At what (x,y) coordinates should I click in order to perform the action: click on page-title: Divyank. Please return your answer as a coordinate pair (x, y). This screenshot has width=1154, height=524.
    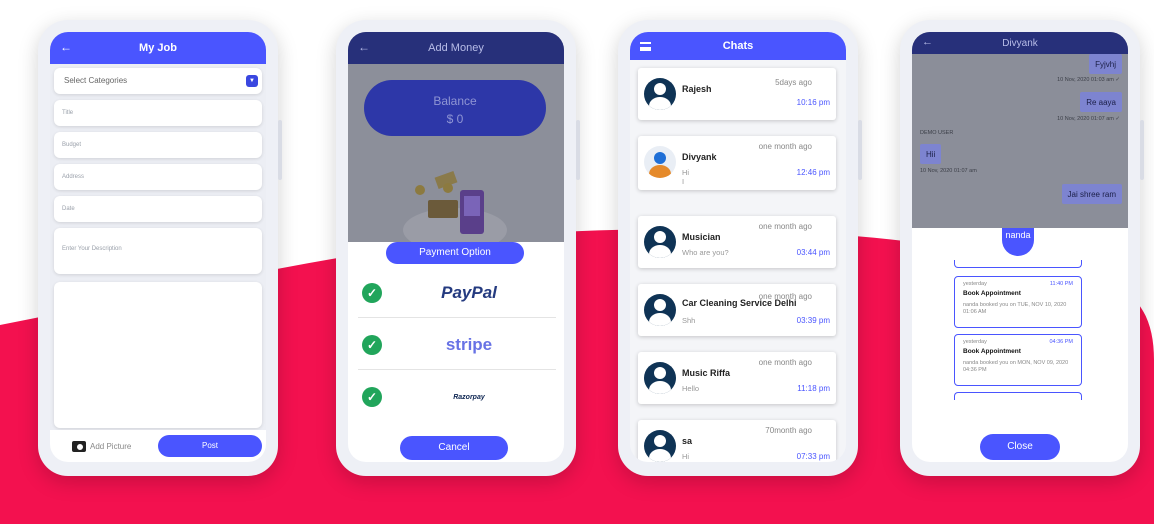
    Looking at the image, I should click on (1020, 43).